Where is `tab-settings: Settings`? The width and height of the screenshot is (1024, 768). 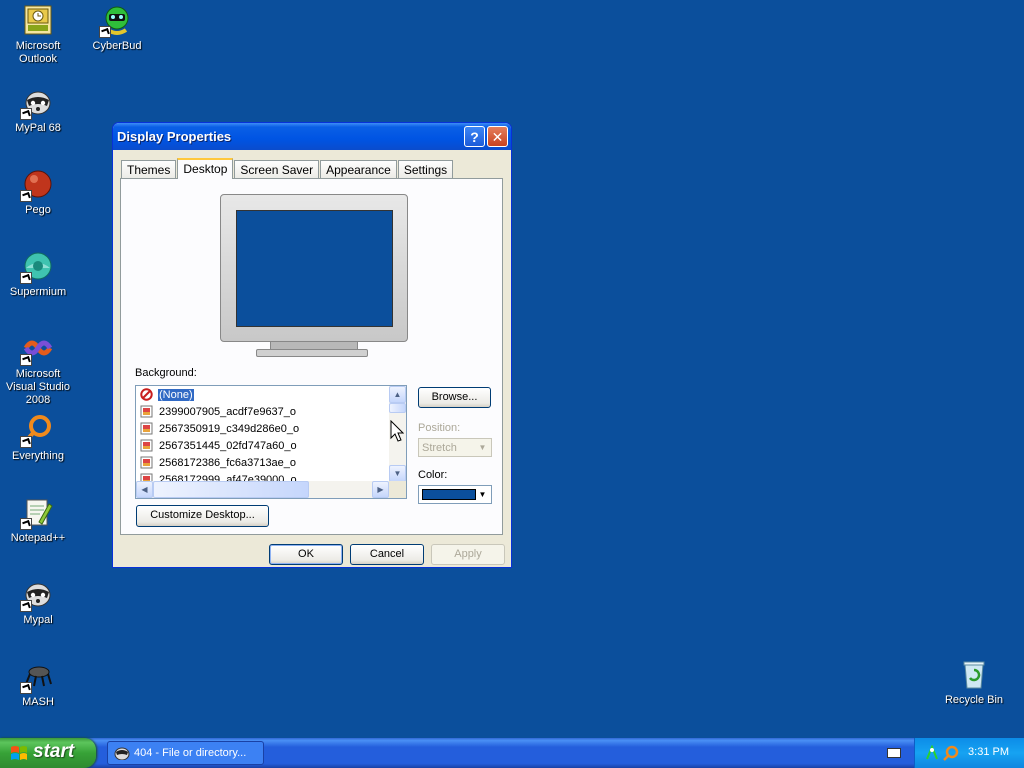 tab-settings: Settings is located at coordinates (425, 169).